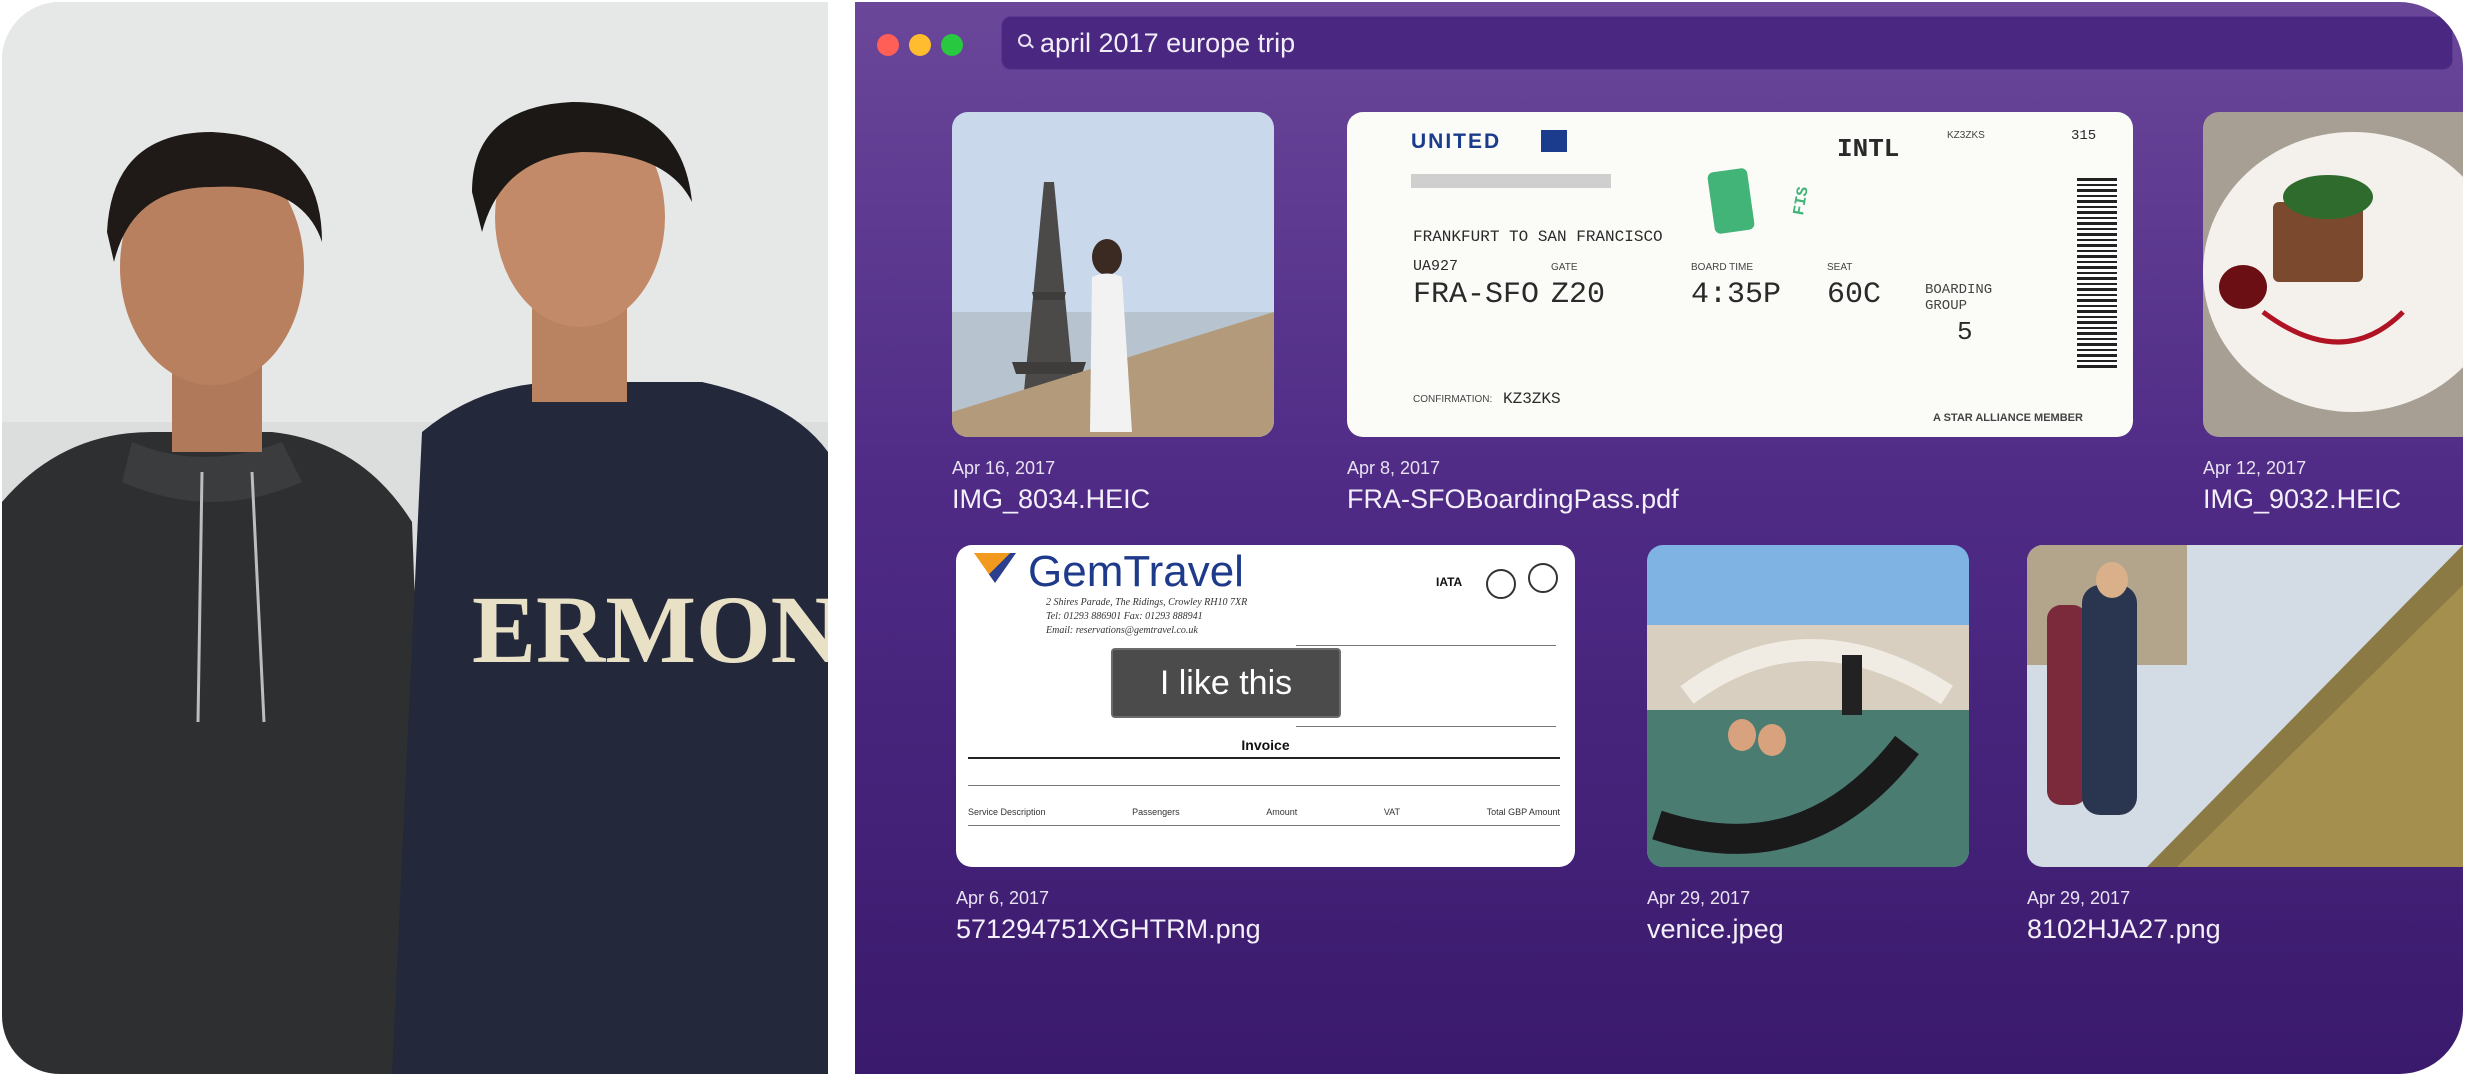  Describe the element at coordinates (1801, 201) in the screenshot. I see `fis-stamp: FIS` at that location.